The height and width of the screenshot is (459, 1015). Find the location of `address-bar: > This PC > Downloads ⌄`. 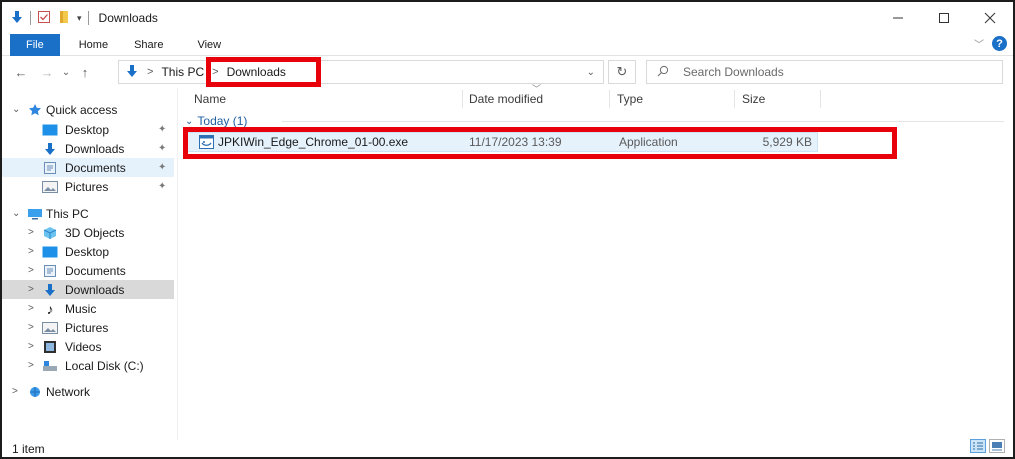

address-bar: > This PC > Downloads ⌄ is located at coordinates (361, 72).